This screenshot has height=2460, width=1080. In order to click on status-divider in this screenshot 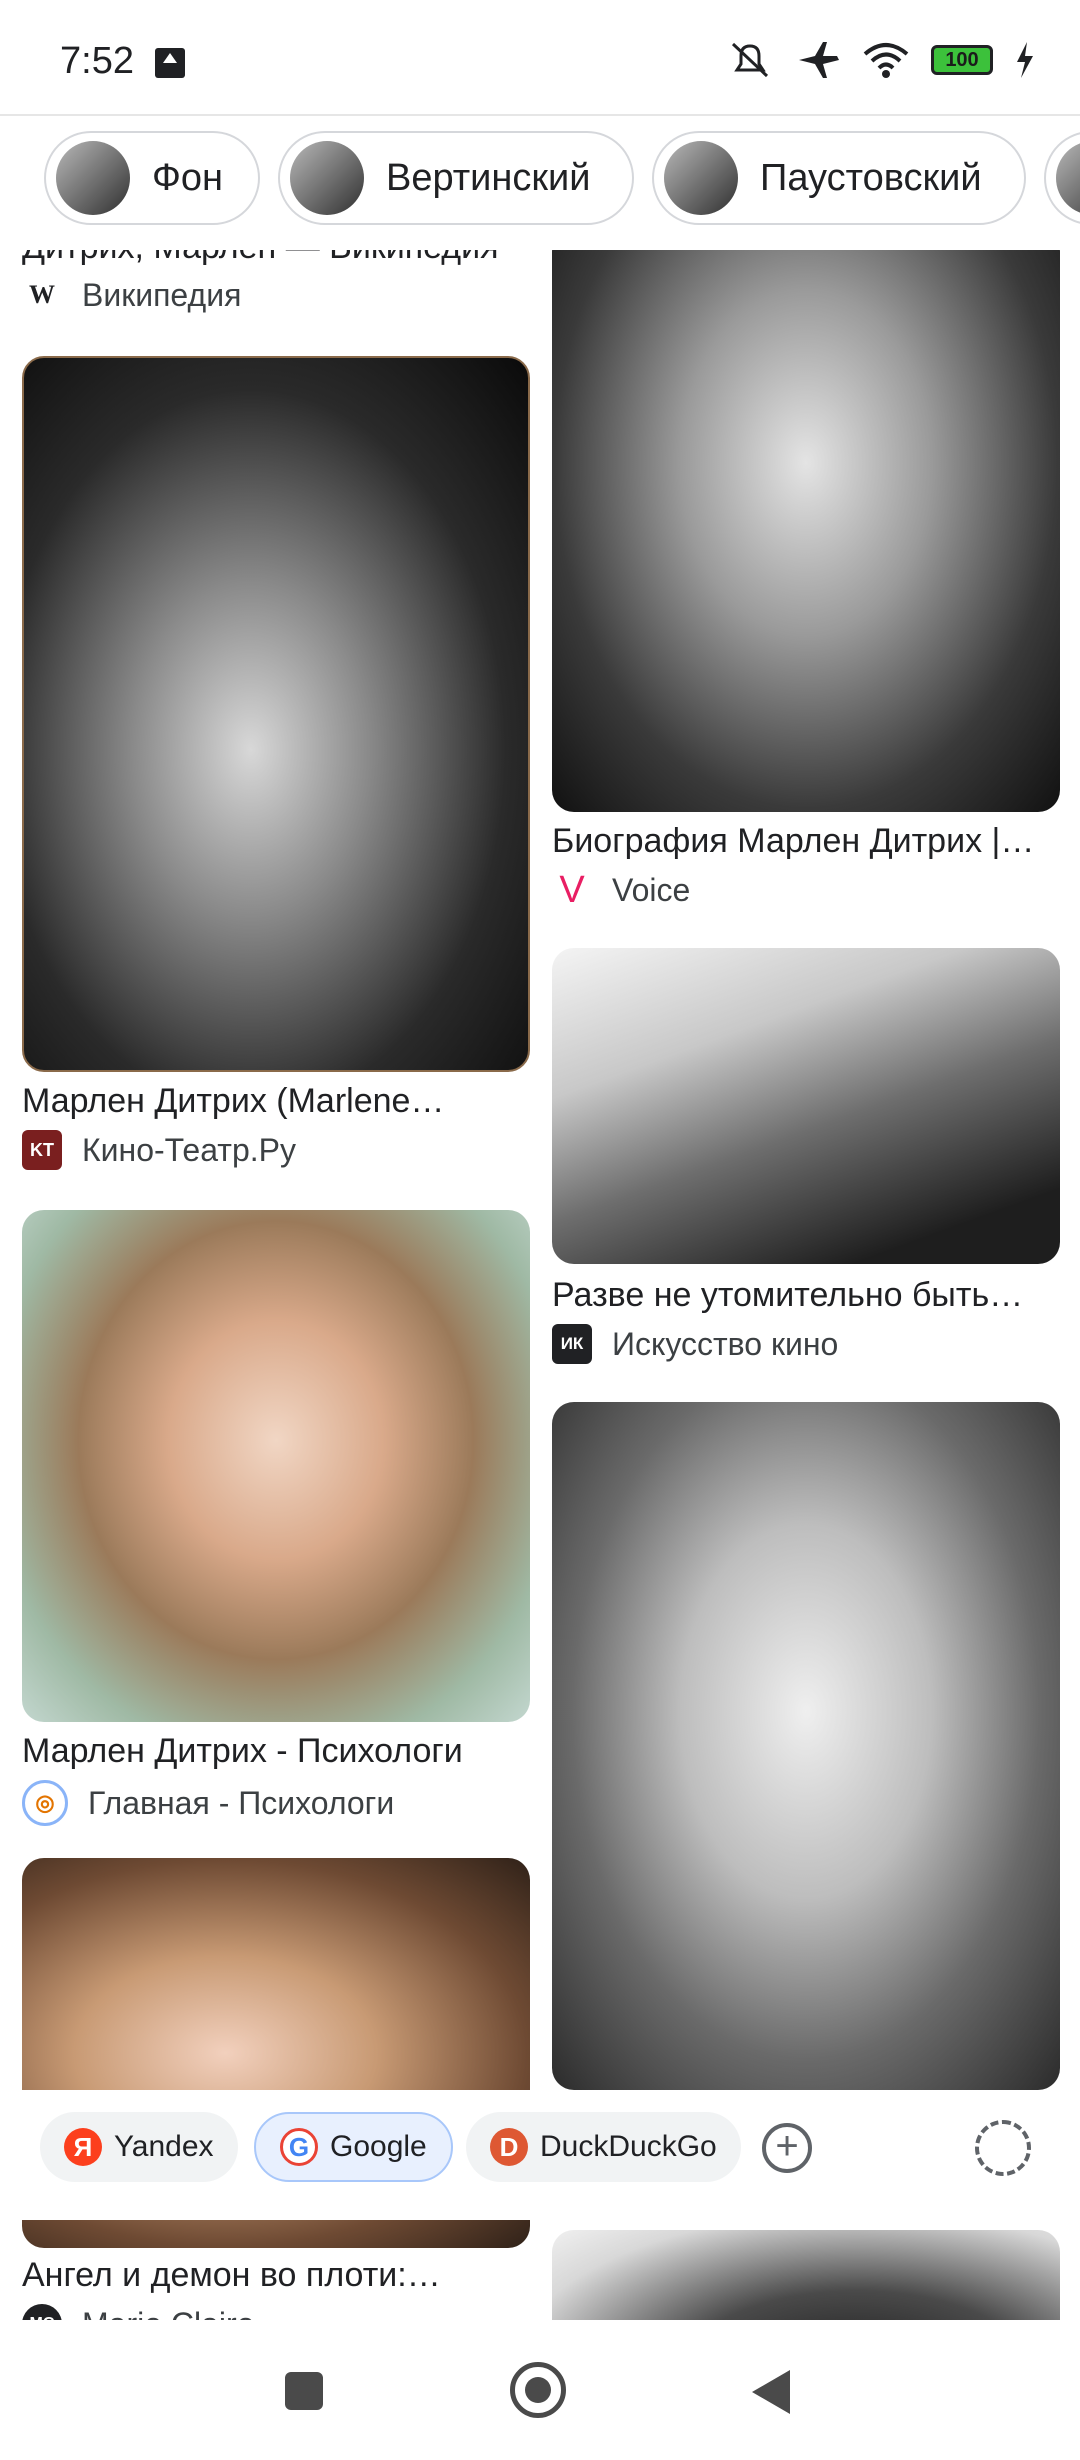, I will do `click(540, 115)`.